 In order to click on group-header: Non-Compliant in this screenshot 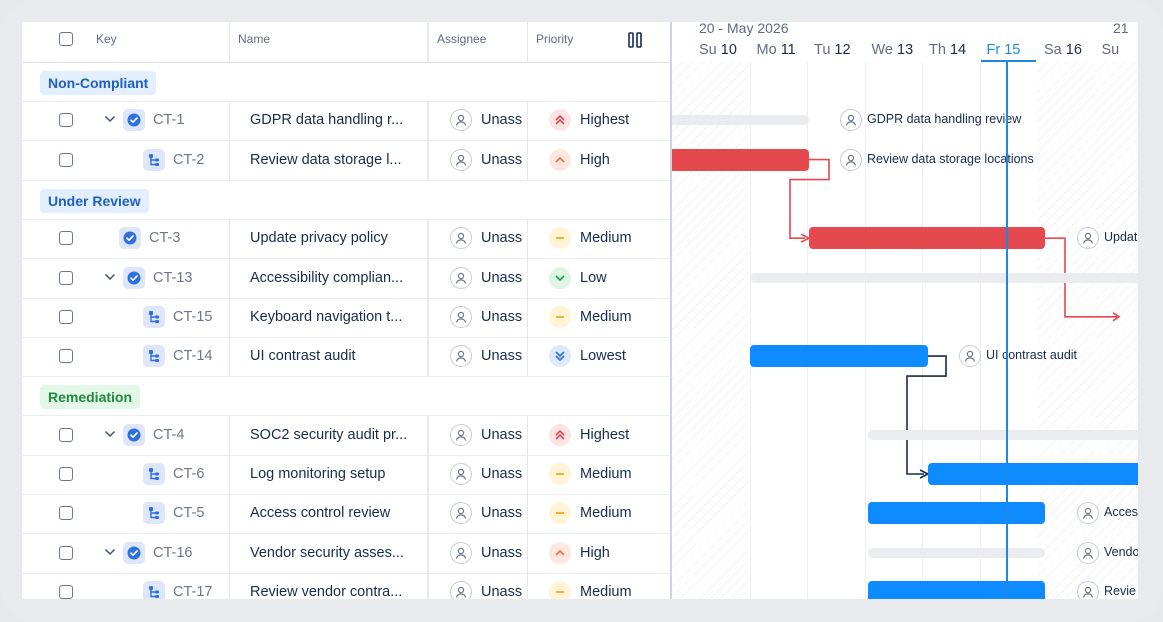, I will do `click(346, 82)`.